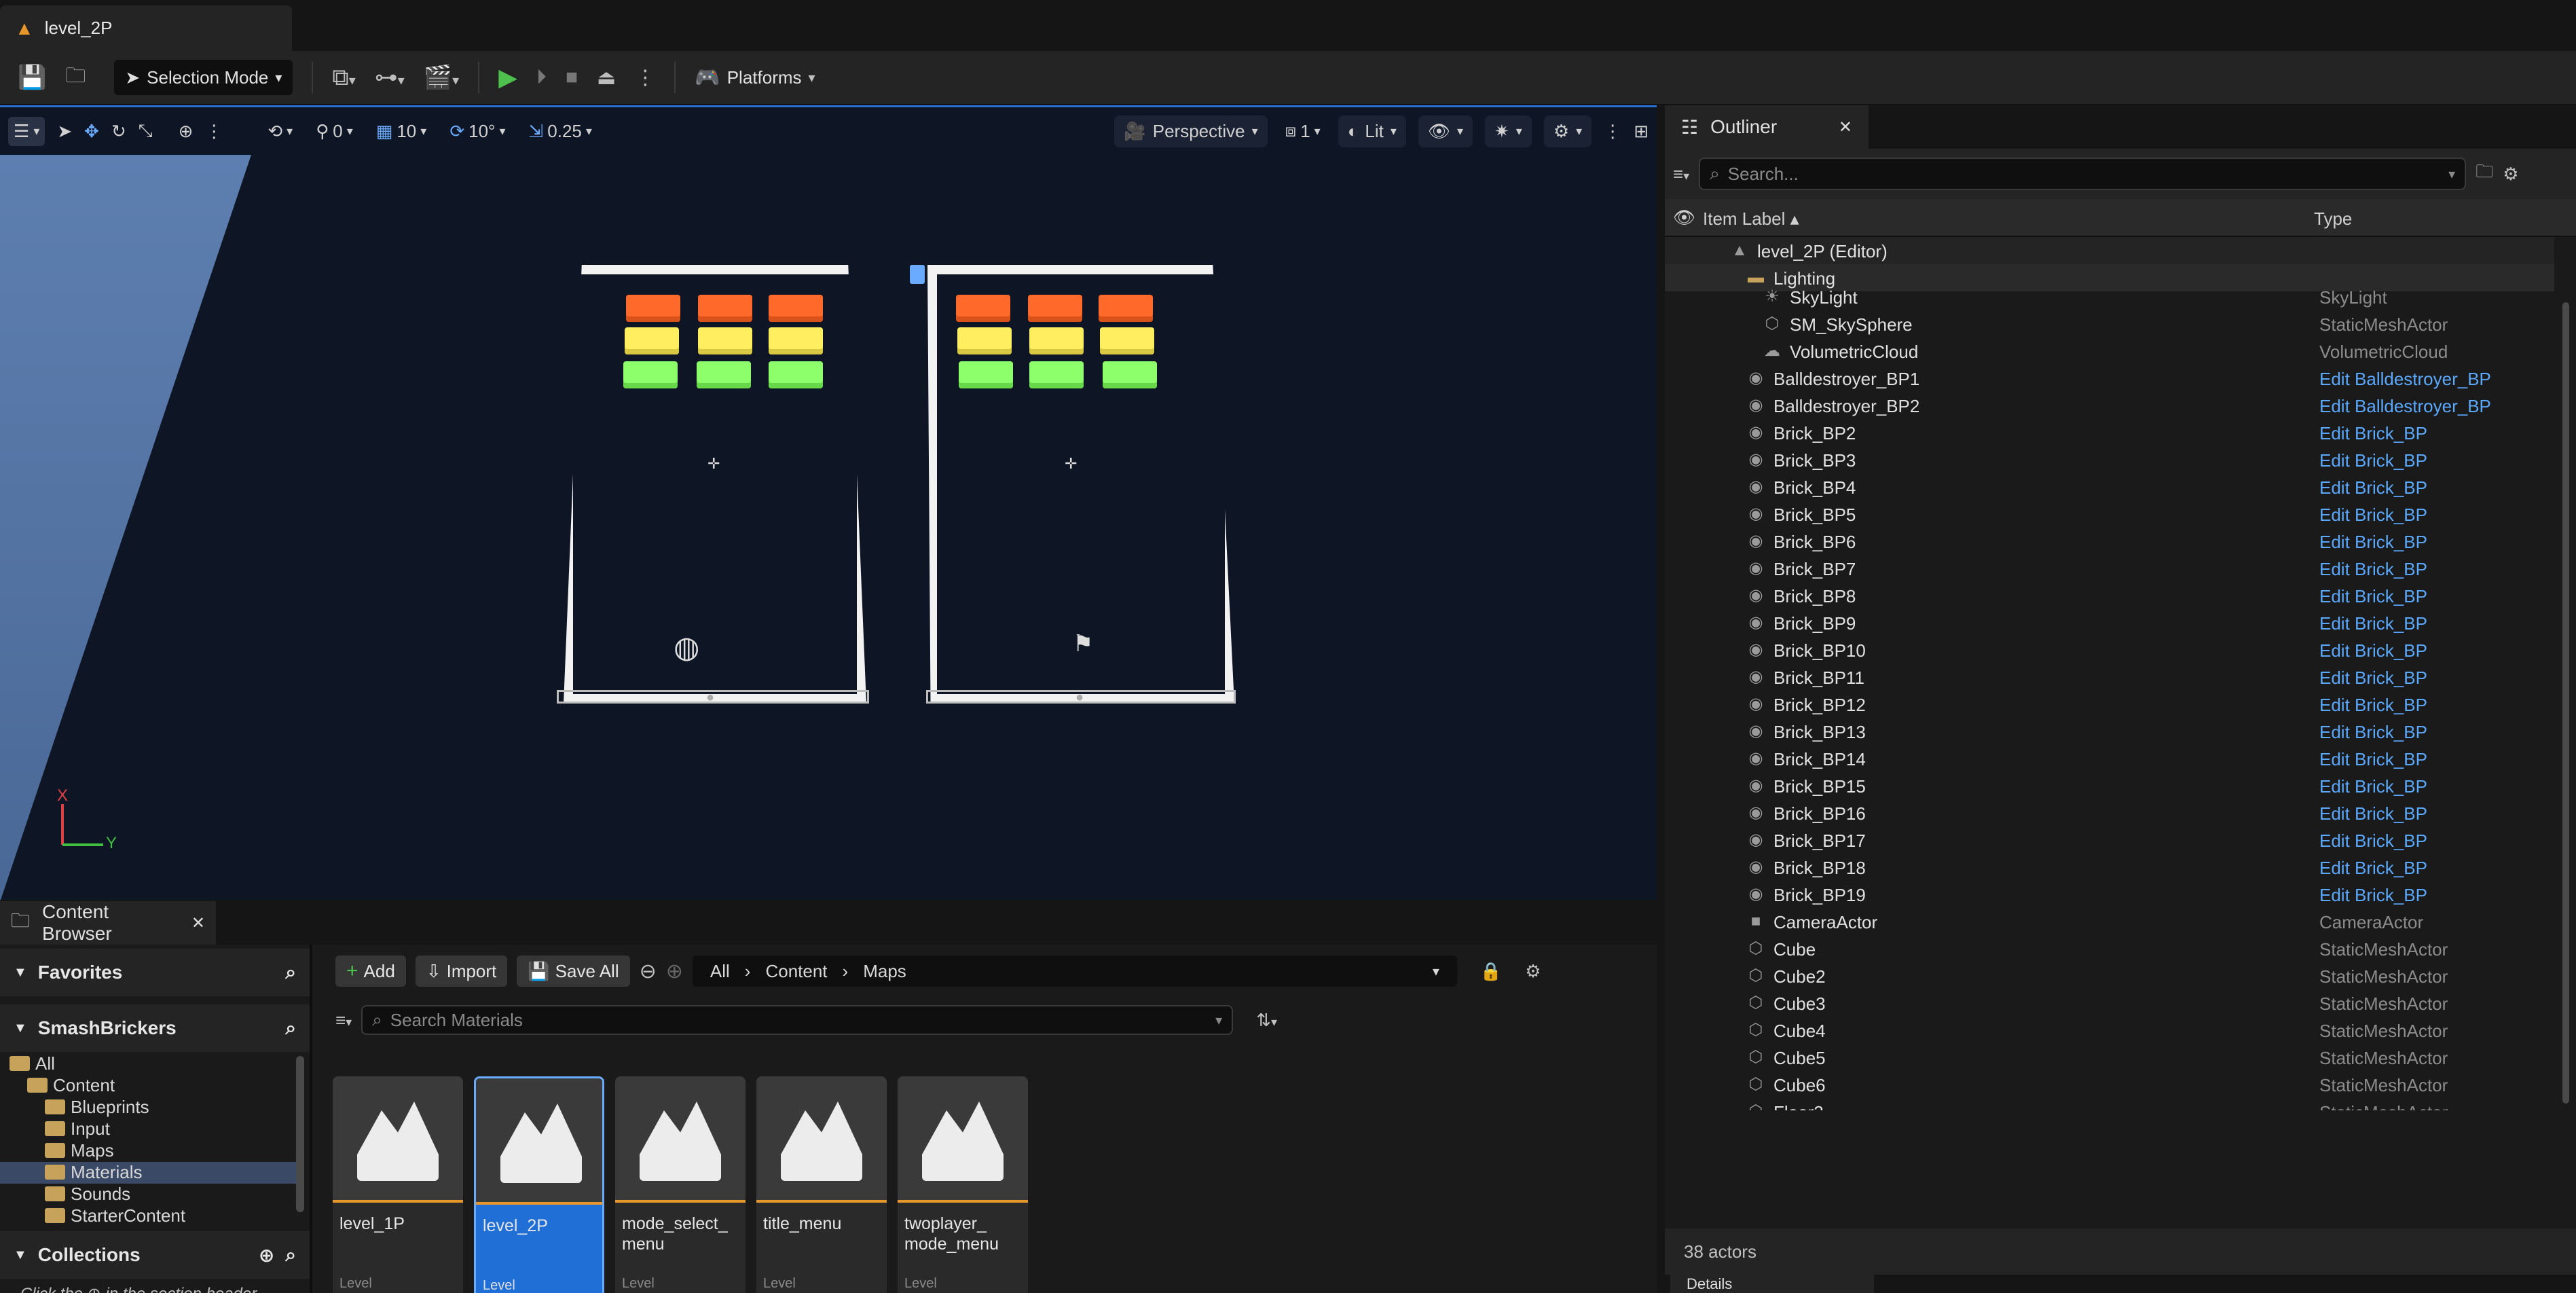 This screenshot has width=2576, height=1293. Describe the element at coordinates (148, 1151) in the screenshot. I see `tree-item: Maps` at that location.